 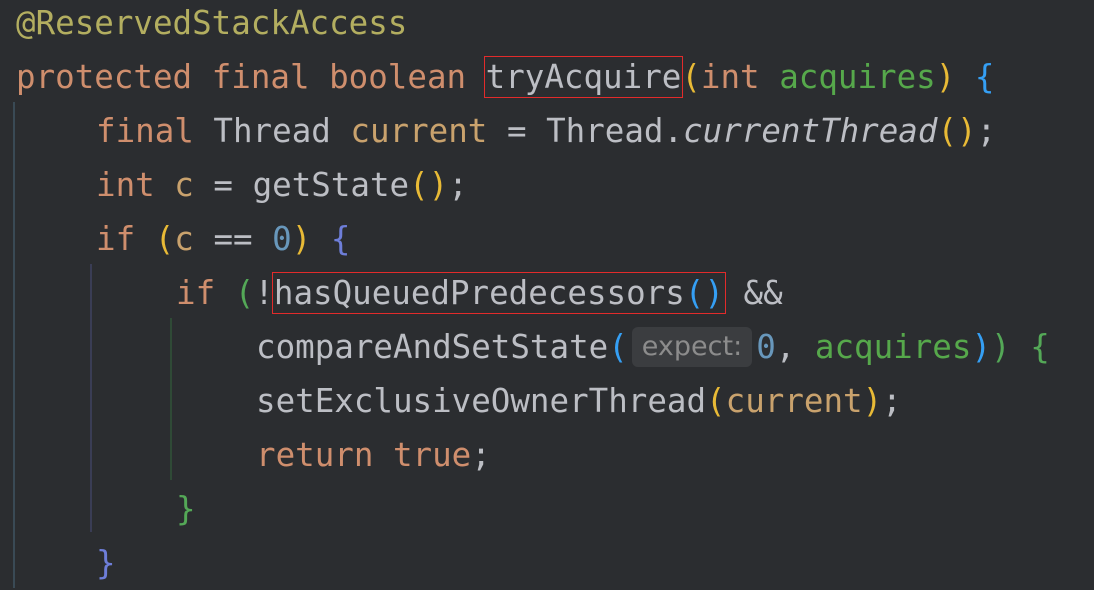 What do you see at coordinates (432, 347) in the screenshot?
I see `method-call-token: compareAndSetState` at bounding box center [432, 347].